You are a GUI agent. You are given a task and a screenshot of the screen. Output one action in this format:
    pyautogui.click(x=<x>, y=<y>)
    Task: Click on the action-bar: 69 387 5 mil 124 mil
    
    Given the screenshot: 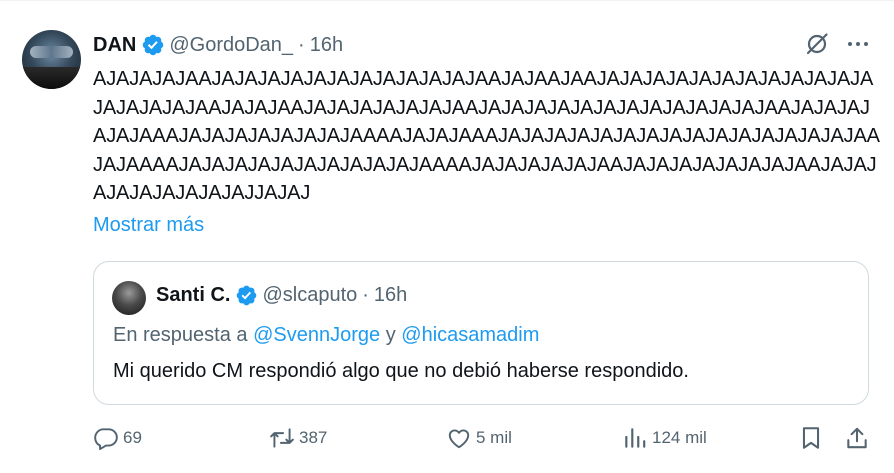 What is the action you would take?
    pyautogui.click(x=447, y=440)
    